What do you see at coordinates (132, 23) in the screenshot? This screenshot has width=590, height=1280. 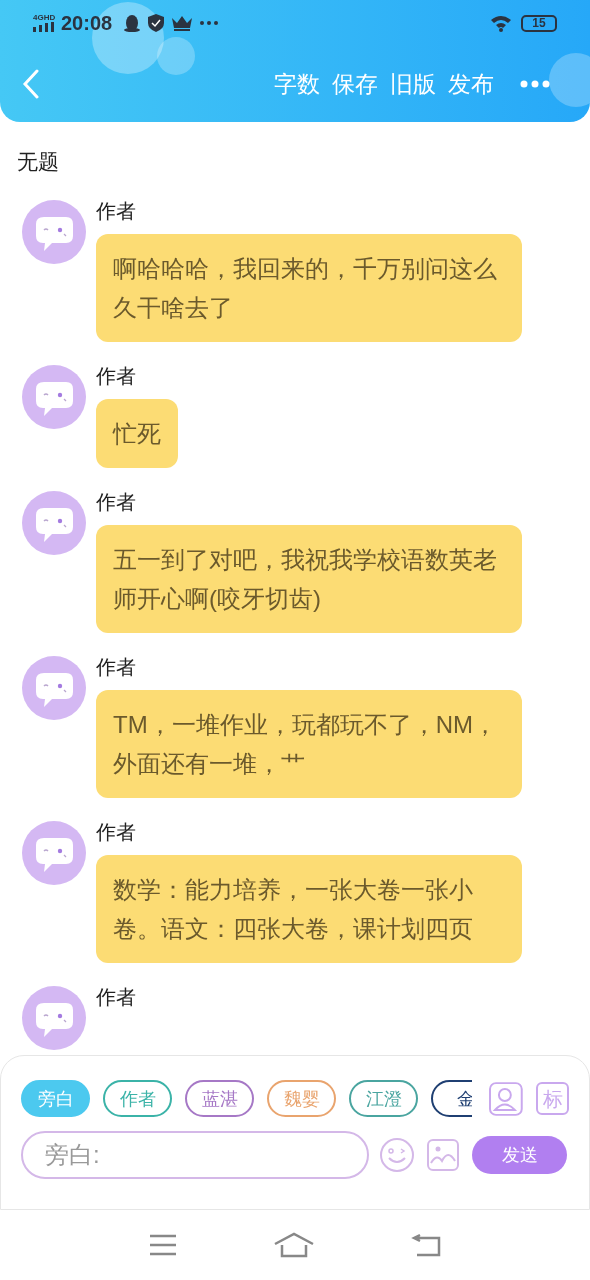 I see `penguin-icon` at bounding box center [132, 23].